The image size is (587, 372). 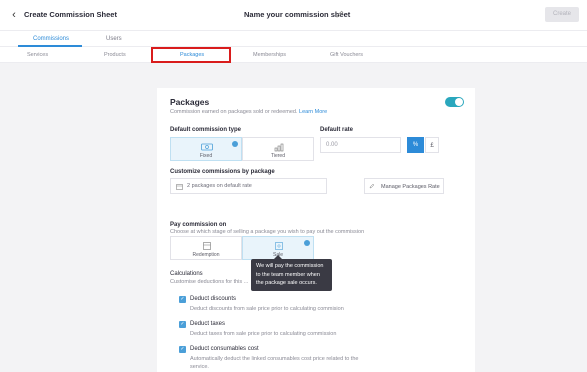 I want to click on option-fixed: Fixed, so click(x=206, y=149).